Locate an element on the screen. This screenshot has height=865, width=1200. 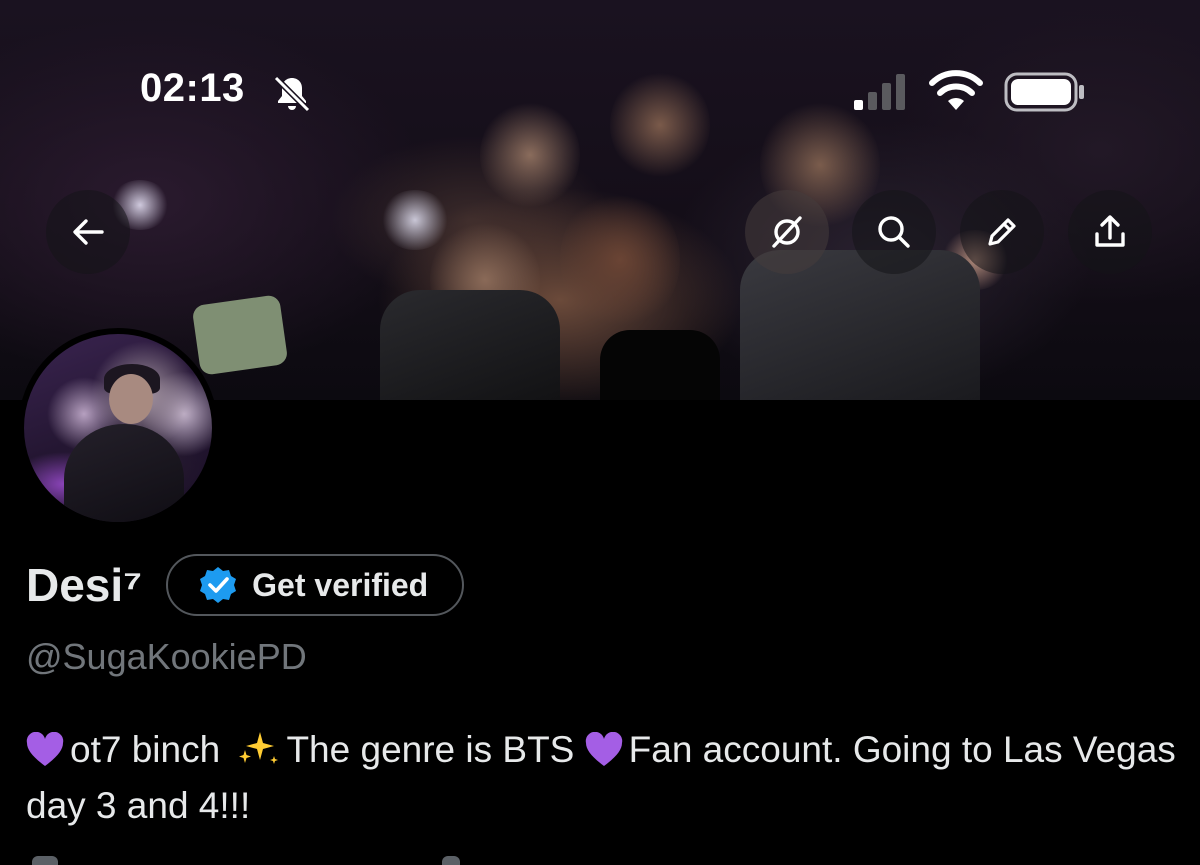
status-bar: 02:13 is located at coordinates (600, 90).